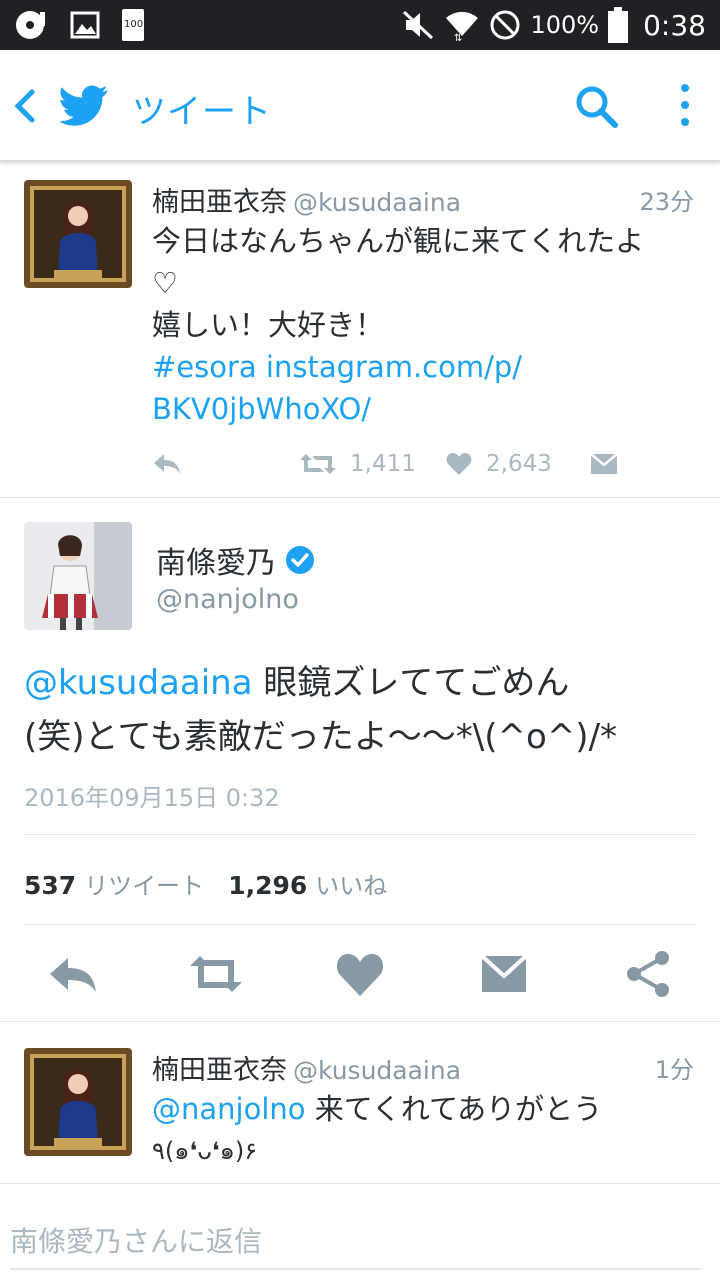 Image resolution: width=720 pixels, height=1280 pixels. What do you see at coordinates (144, 886) in the screenshot?
I see `retweet-label: リツイート` at bounding box center [144, 886].